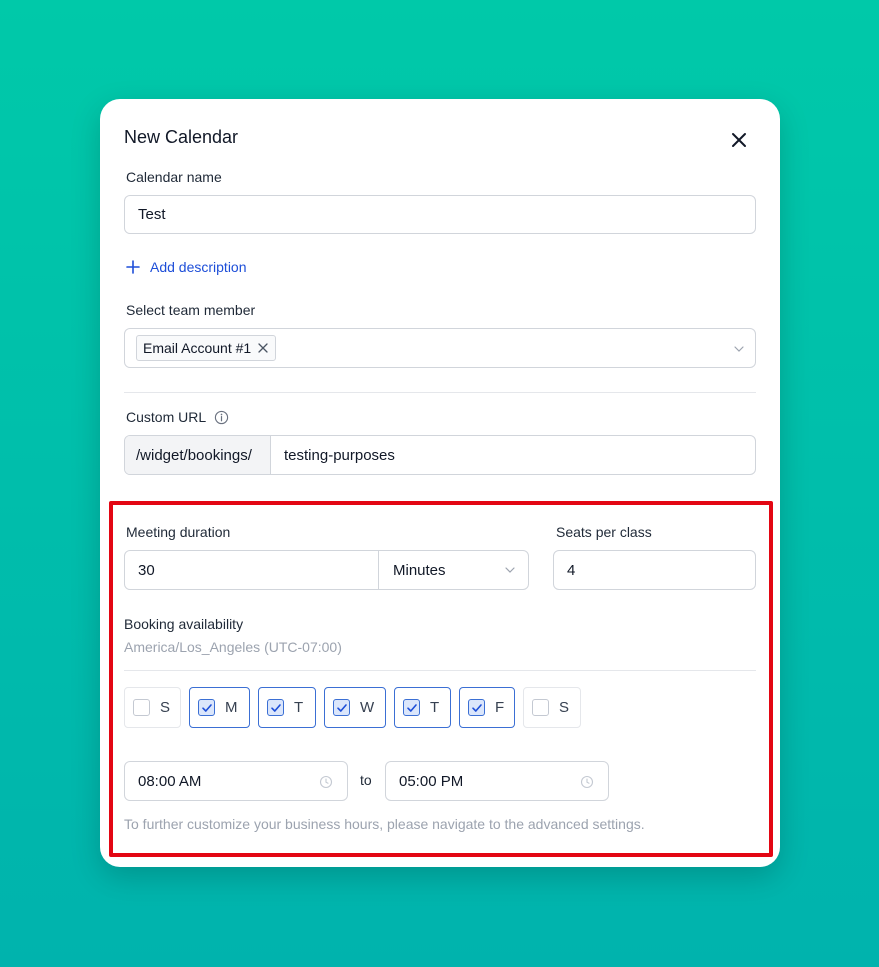 Image resolution: width=879 pixels, height=967 pixels. Describe the element at coordinates (198, 267) in the screenshot. I see `add-description-label: Add description` at that location.